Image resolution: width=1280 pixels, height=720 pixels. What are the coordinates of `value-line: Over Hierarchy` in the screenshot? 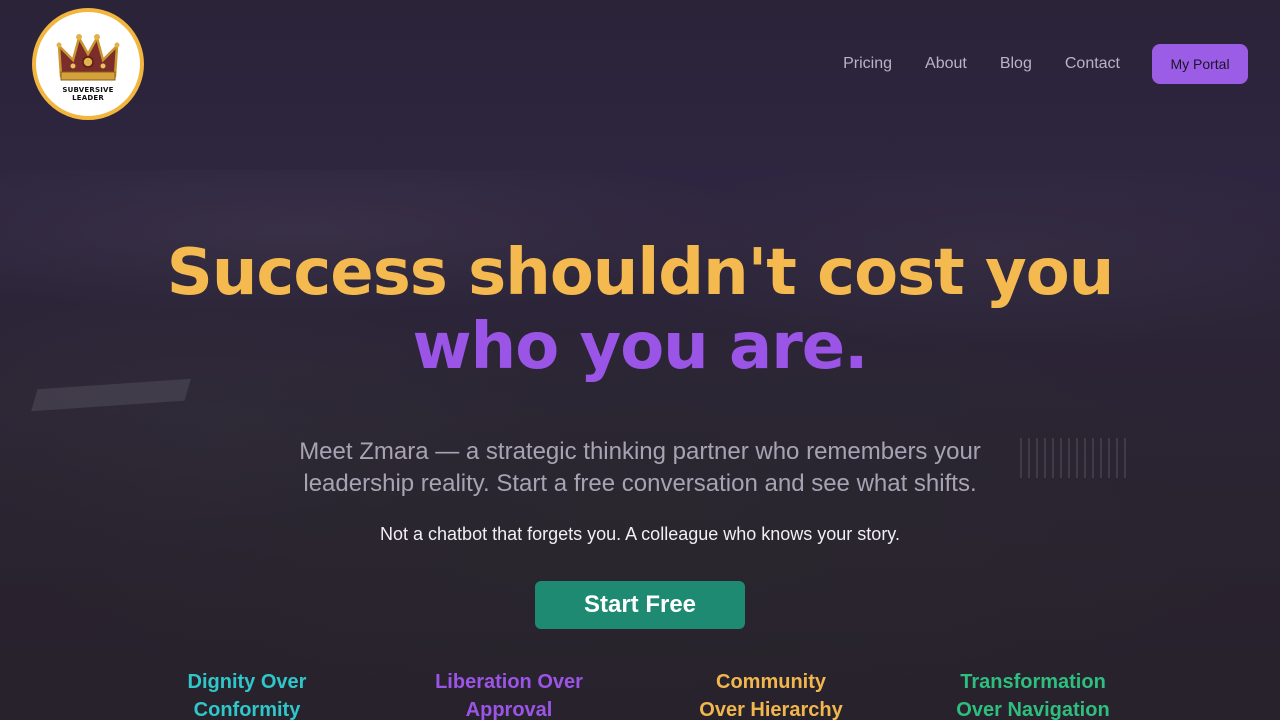 It's located at (771, 709).